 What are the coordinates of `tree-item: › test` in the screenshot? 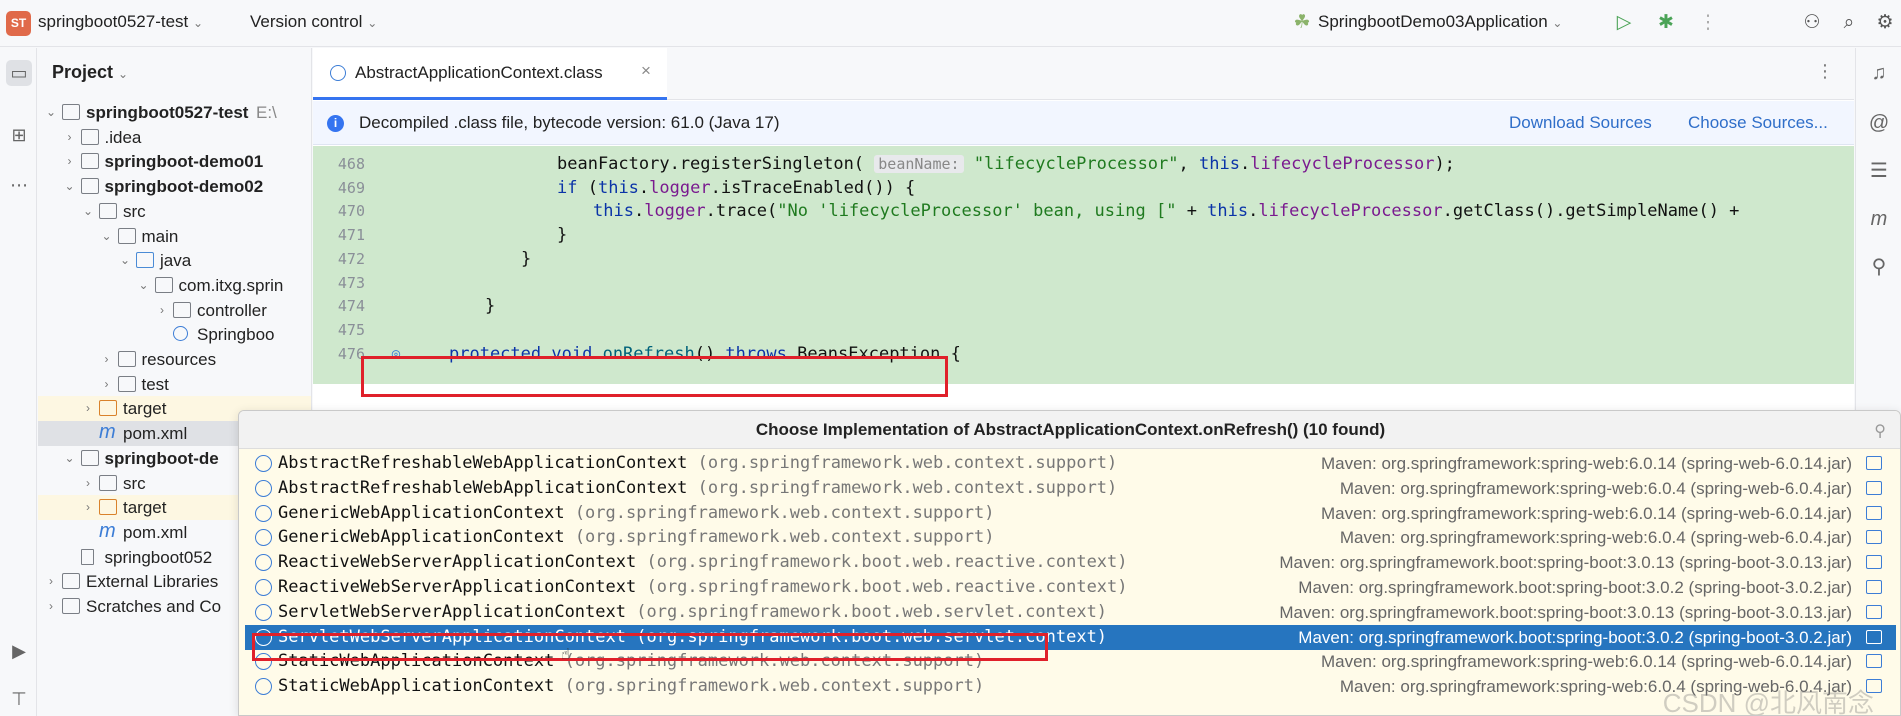 It's located at (174, 384).